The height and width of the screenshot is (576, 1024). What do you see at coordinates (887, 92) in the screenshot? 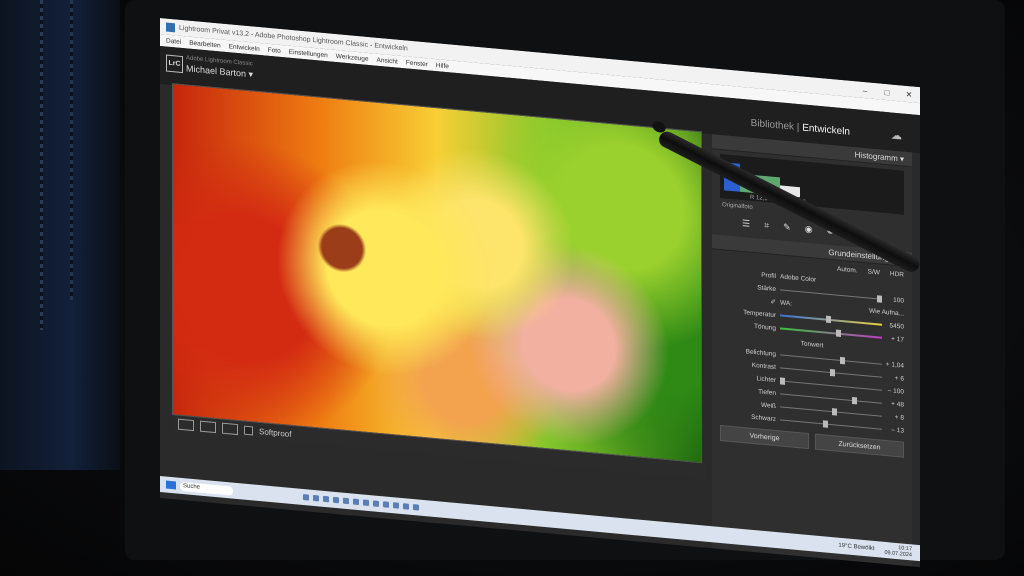
I see `maximize-icon: □` at bounding box center [887, 92].